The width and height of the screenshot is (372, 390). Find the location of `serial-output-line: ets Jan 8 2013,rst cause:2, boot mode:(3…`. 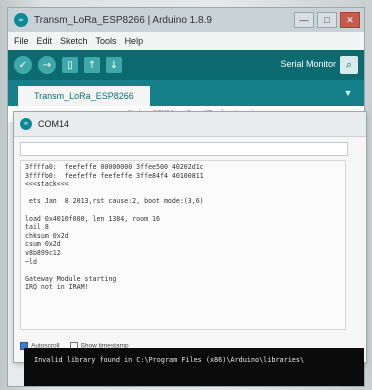

serial-output-line: ets Jan 8 2013,rst cause:2, boot mode:(3… is located at coordinates (114, 201).